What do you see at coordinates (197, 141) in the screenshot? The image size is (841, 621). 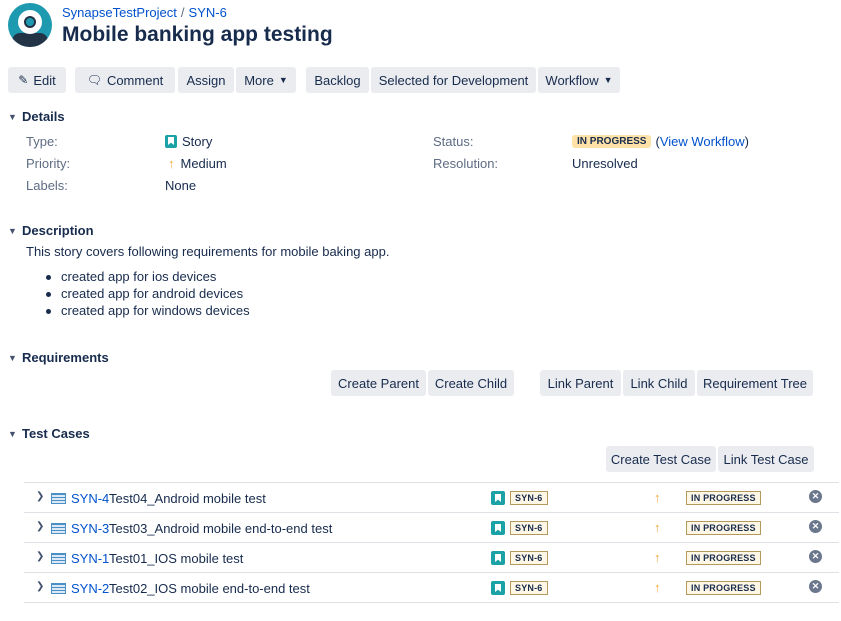 I see `type-value-text: Story` at bounding box center [197, 141].